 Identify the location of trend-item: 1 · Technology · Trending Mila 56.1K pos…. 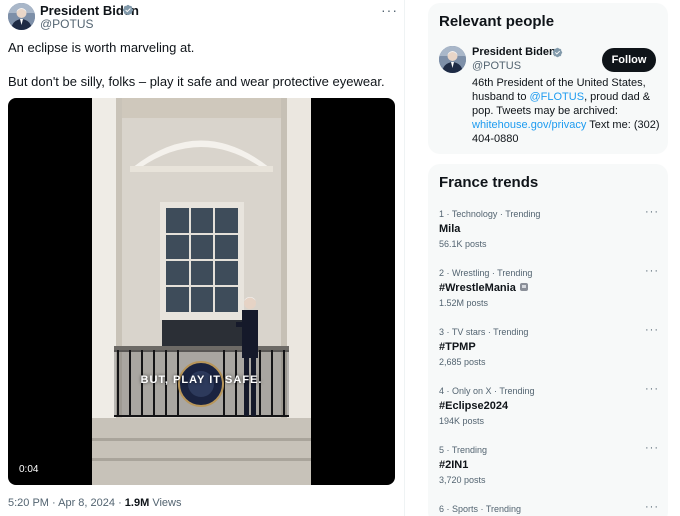
(549, 227).